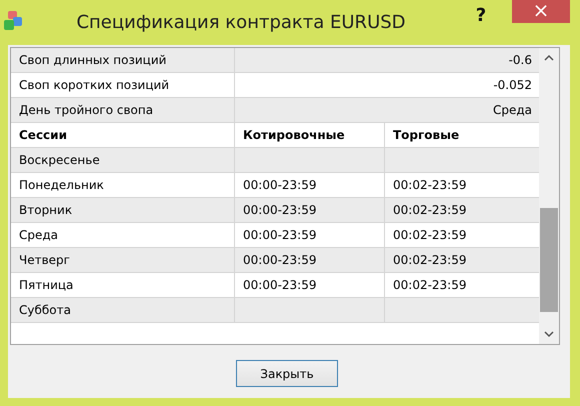  What do you see at coordinates (541, 11) in the screenshot?
I see `close-button: ×` at bounding box center [541, 11].